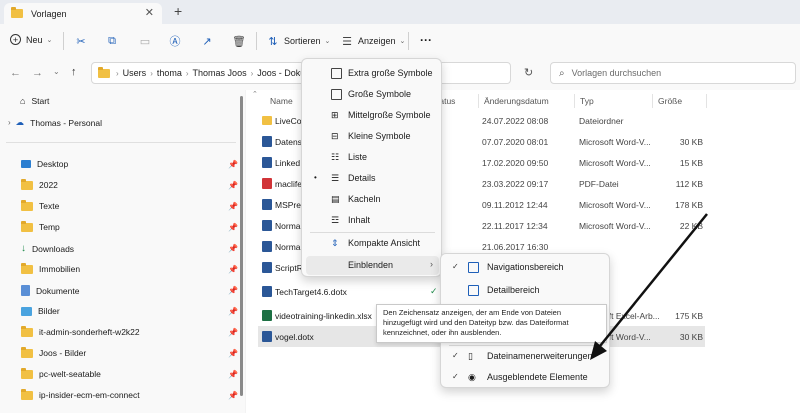  What do you see at coordinates (653, 280) in the screenshot?
I see `arrow-line` at bounding box center [653, 280].